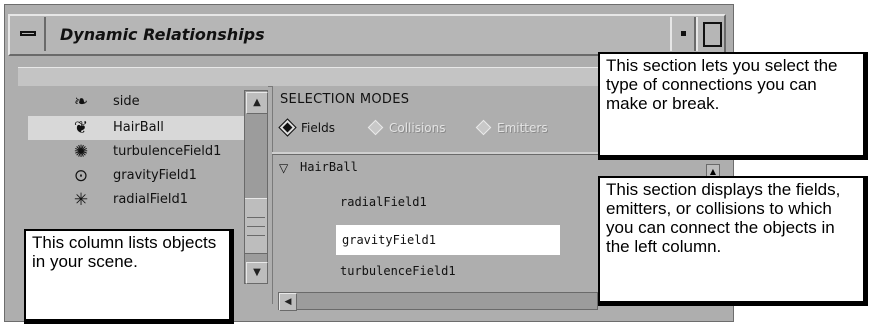  What do you see at coordinates (81, 200) in the screenshot?
I see `radial-field-icon: ✳` at bounding box center [81, 200].